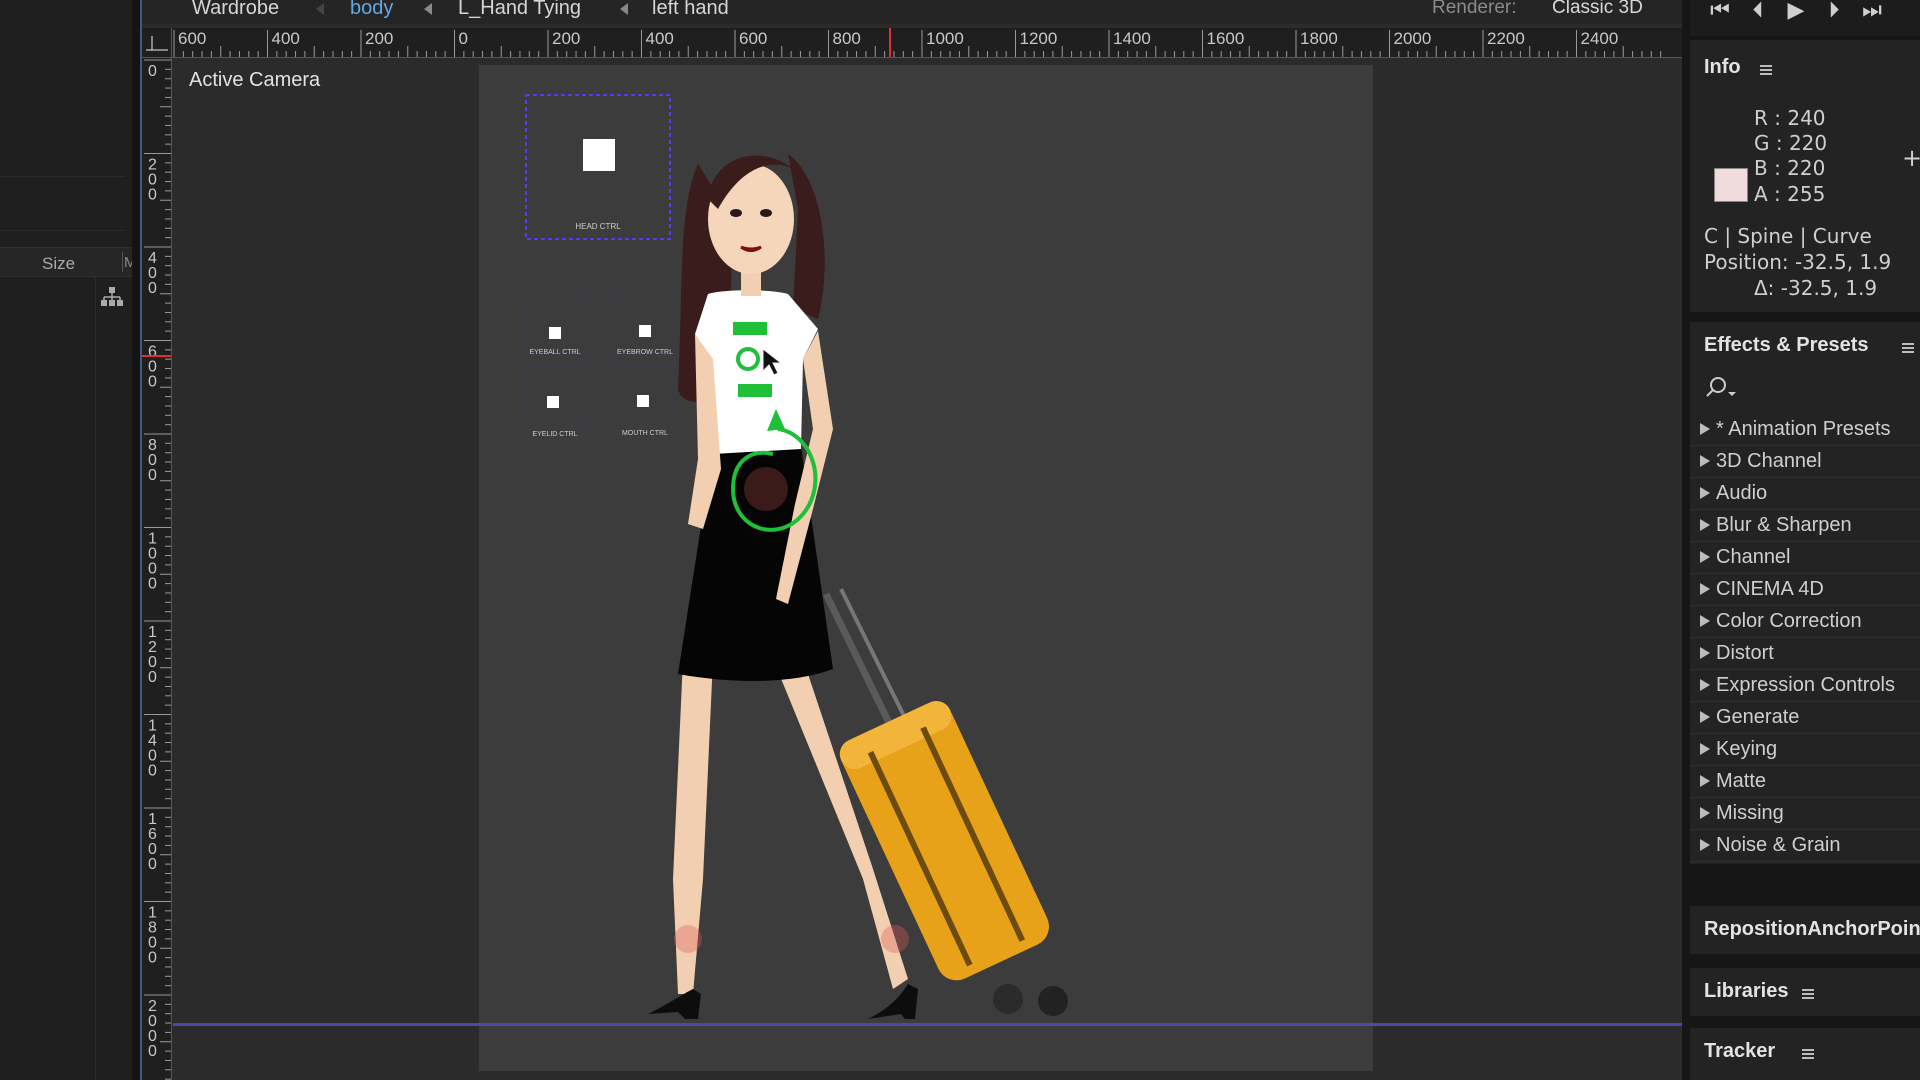 The height and width of the screenshot is (1080, 1920). I want to click on effects-category-item: Noise & Grain, so click(1805, 846).